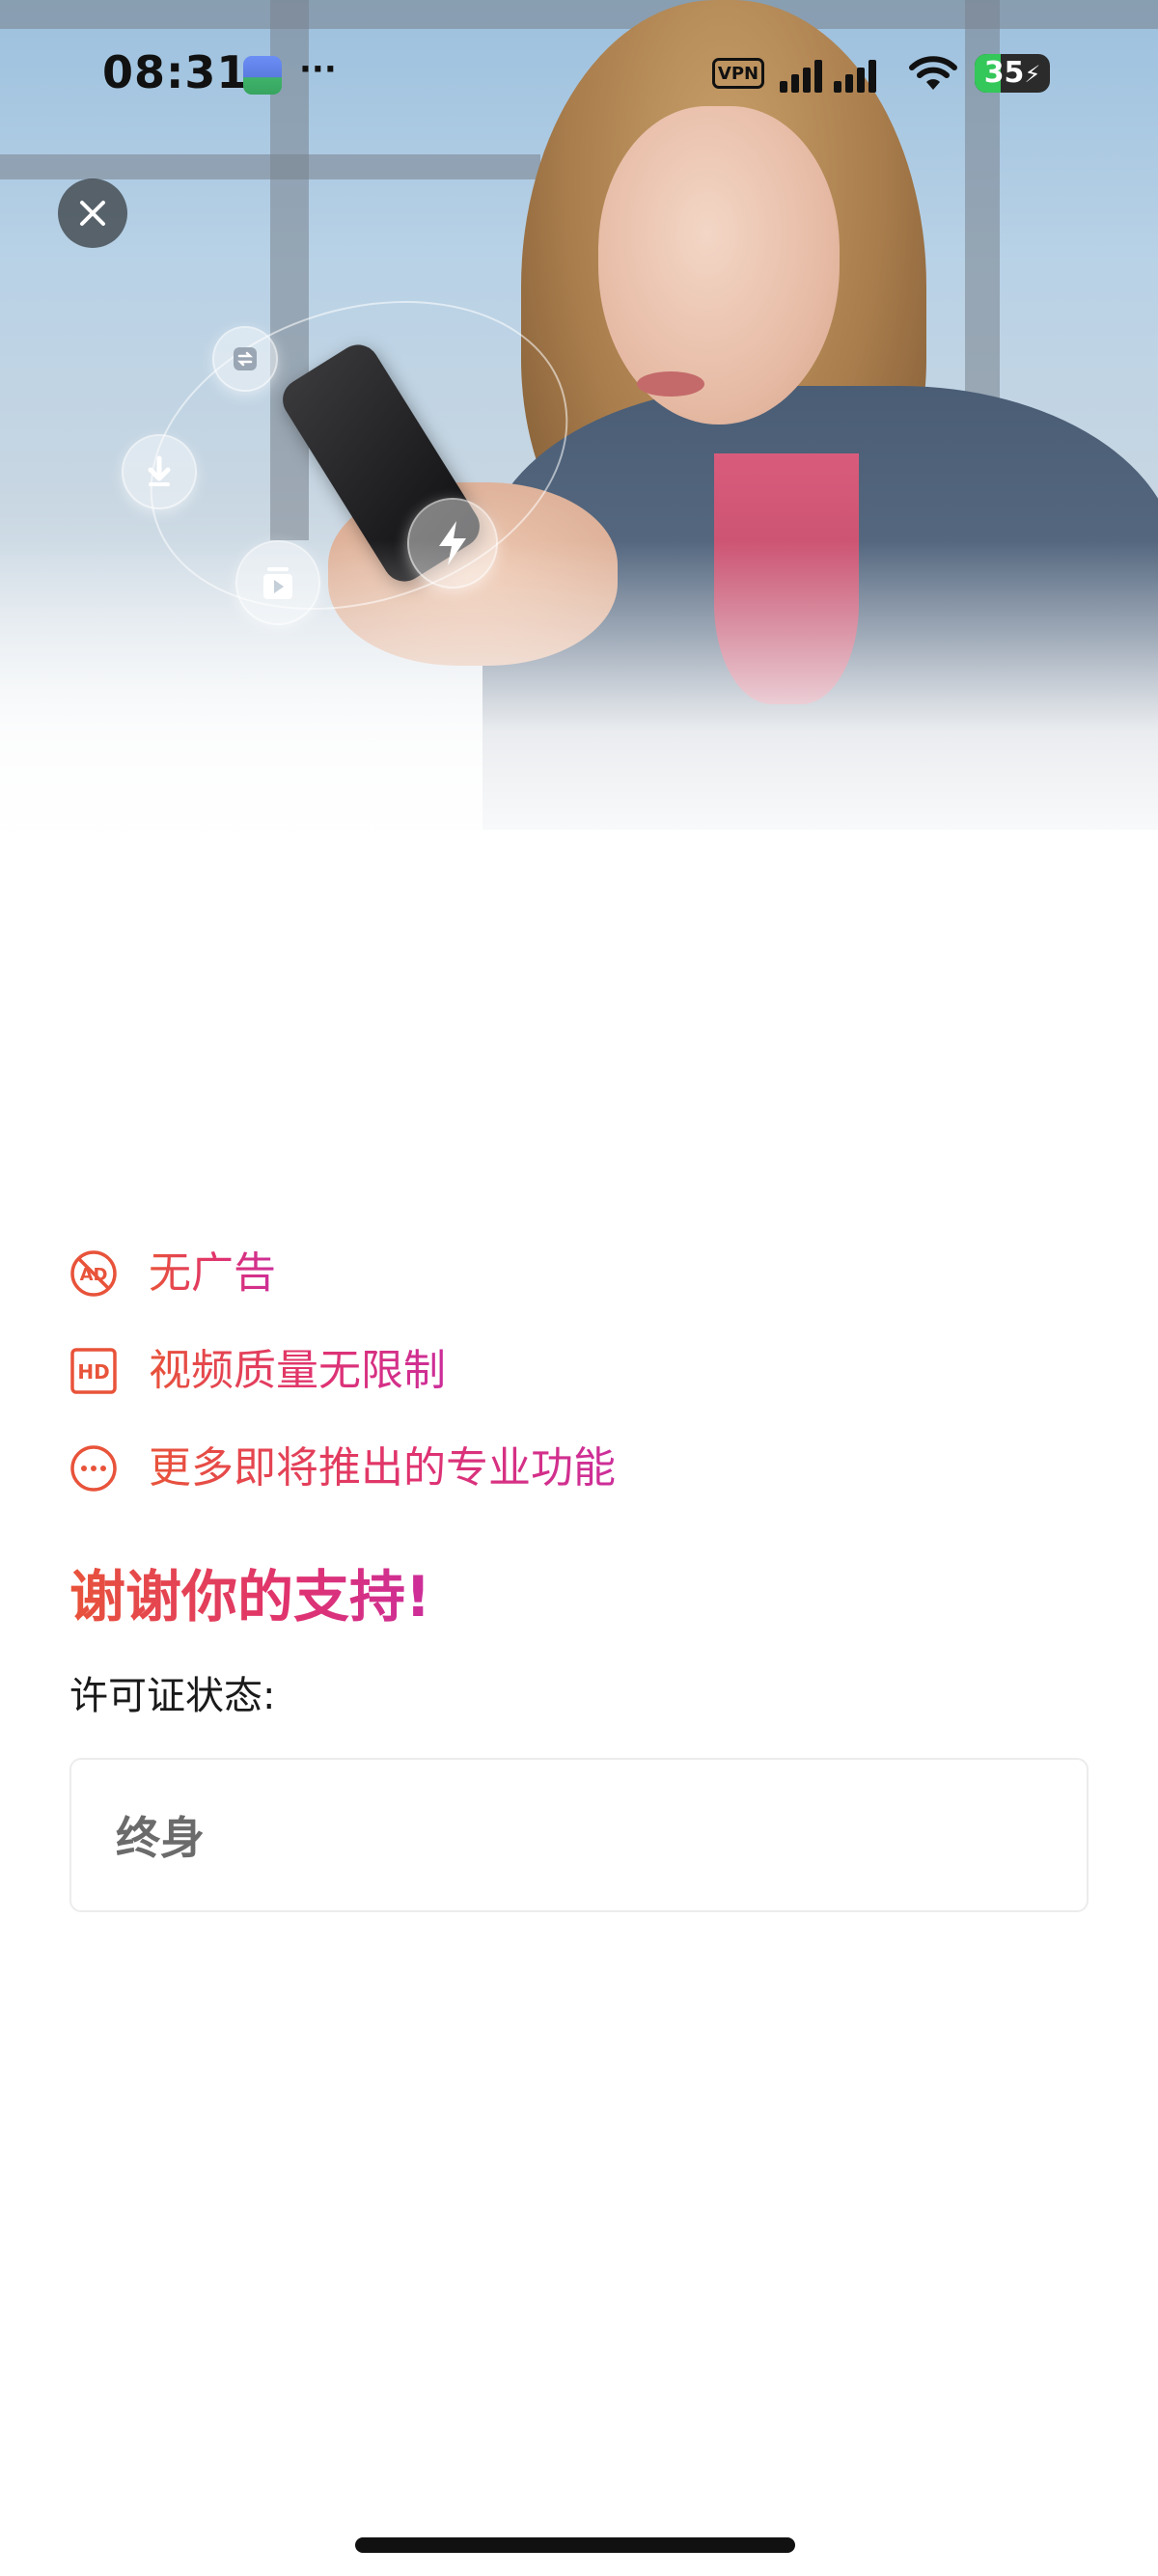  I want to click on charging-bolt-icon: ⚡, so click(1032, 75).